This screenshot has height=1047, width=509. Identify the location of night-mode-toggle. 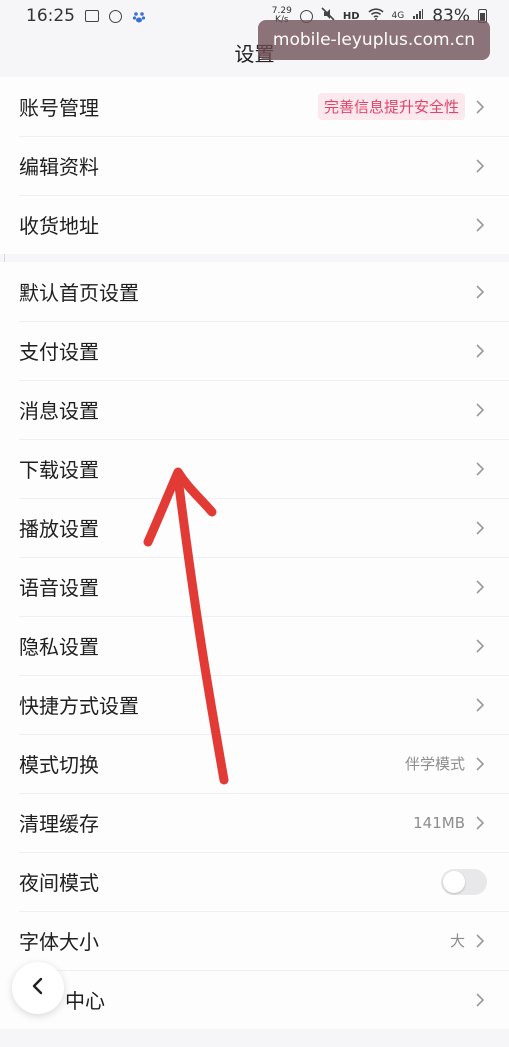
(464, 881).